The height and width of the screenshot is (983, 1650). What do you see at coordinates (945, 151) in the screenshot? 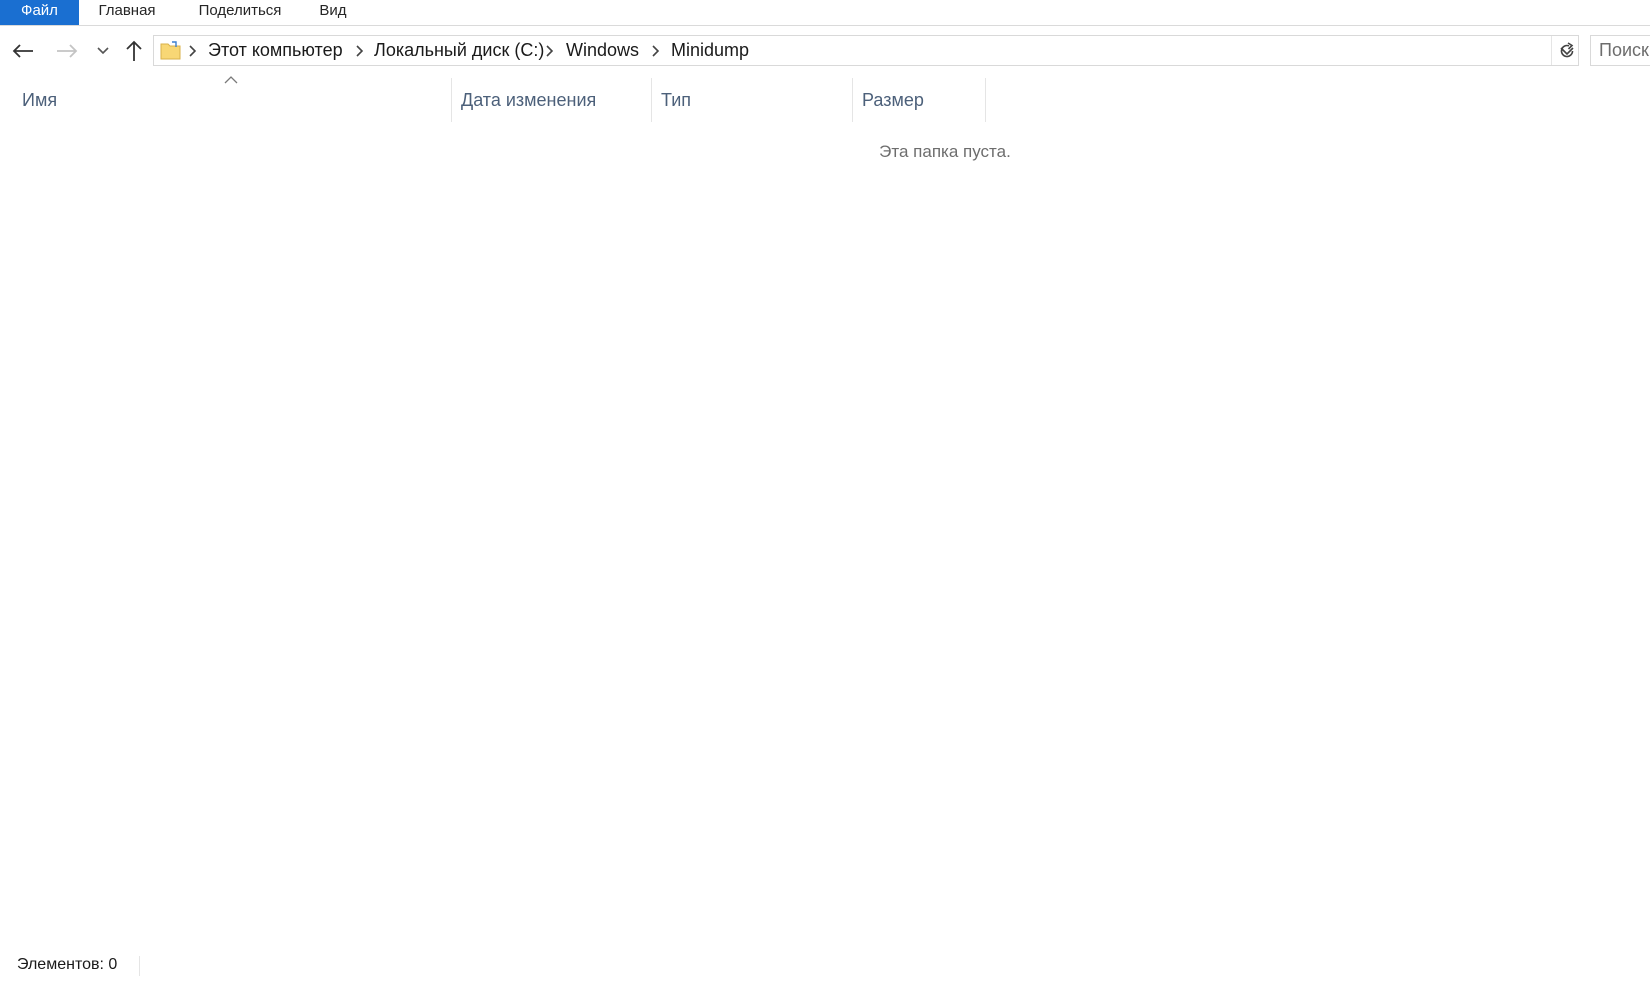
I see `empty-folder-message: Эта папка пуста.` at bounding box center [945, 151].